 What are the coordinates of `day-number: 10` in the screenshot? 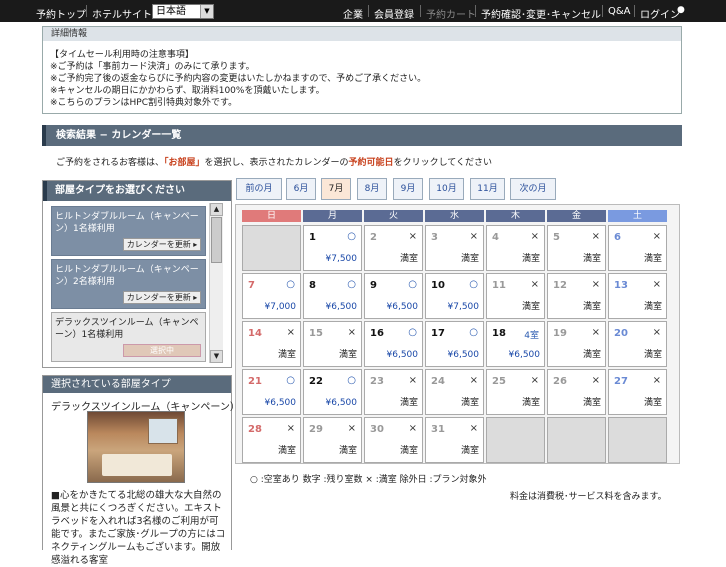 It's located at (438, 285).